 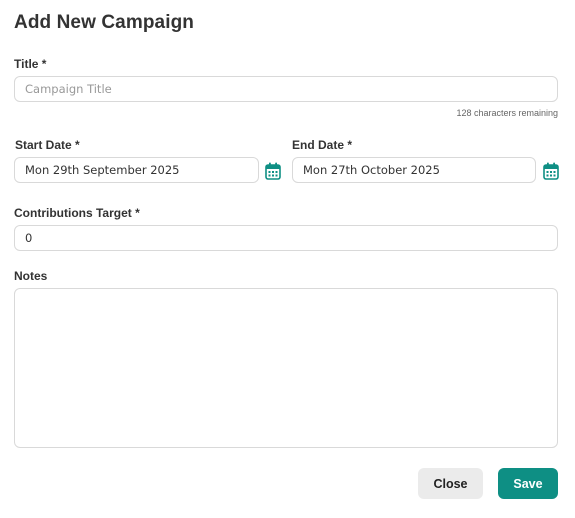 I want to click on contributions-target-label: Contributions Target *, so click(x=77, y=213).